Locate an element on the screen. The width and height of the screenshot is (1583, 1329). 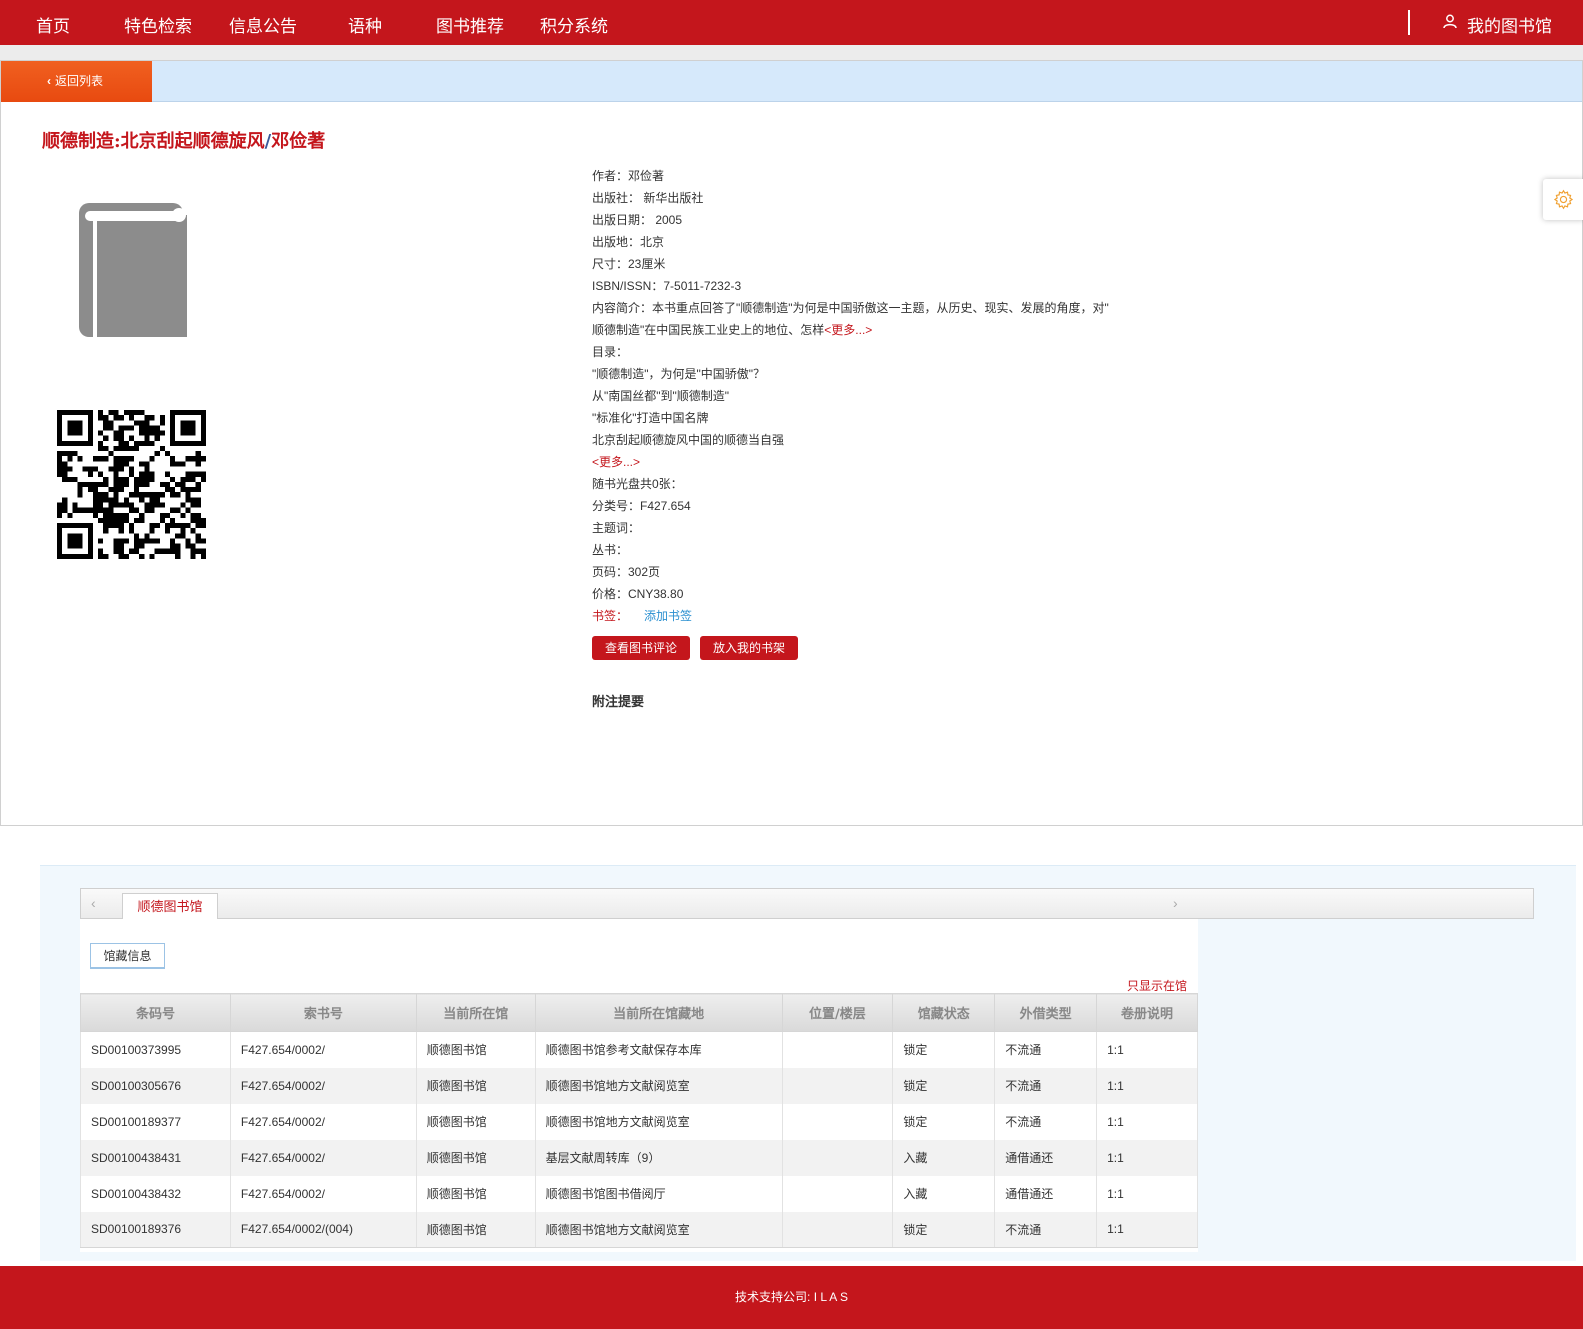
meta-classification: 分类号：F427.654 is located at coordinates (641, 506).